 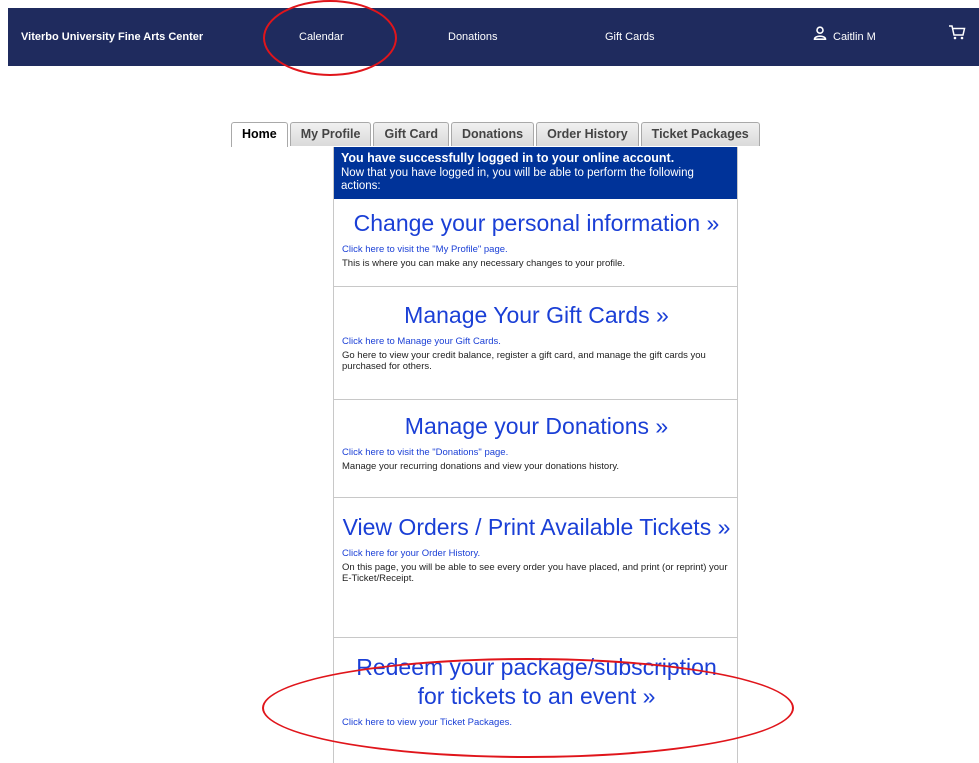 I want to click on cart-icon, so click(x=957, y=37).